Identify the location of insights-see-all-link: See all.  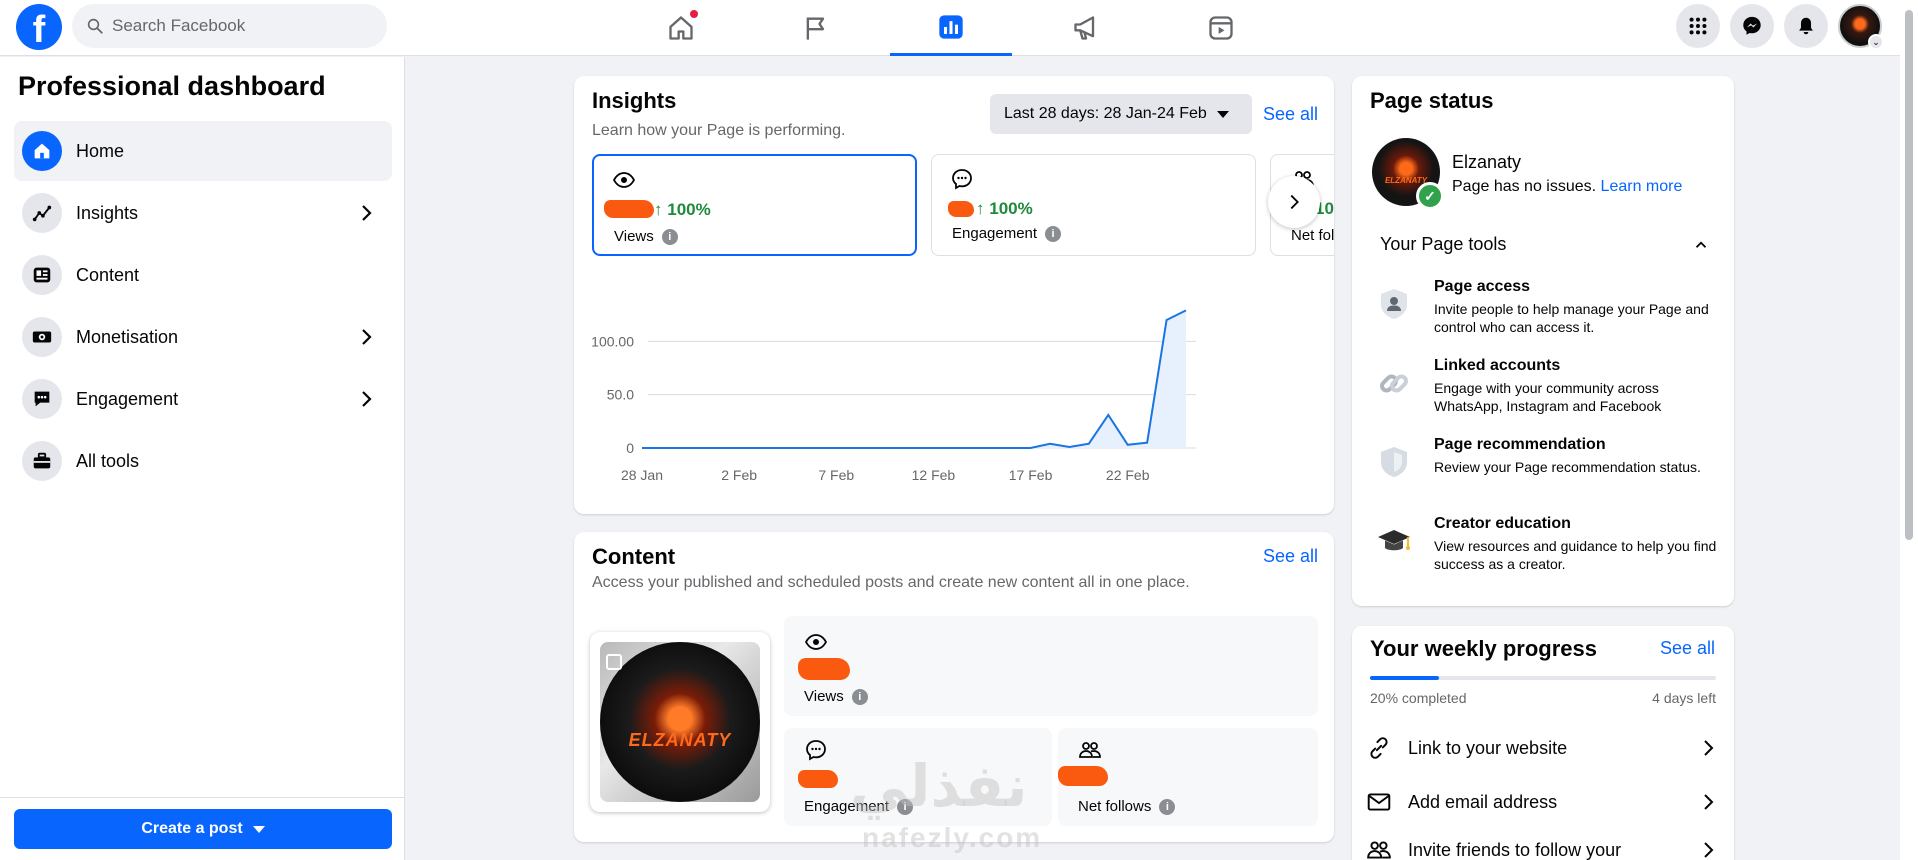
(1290, 114).